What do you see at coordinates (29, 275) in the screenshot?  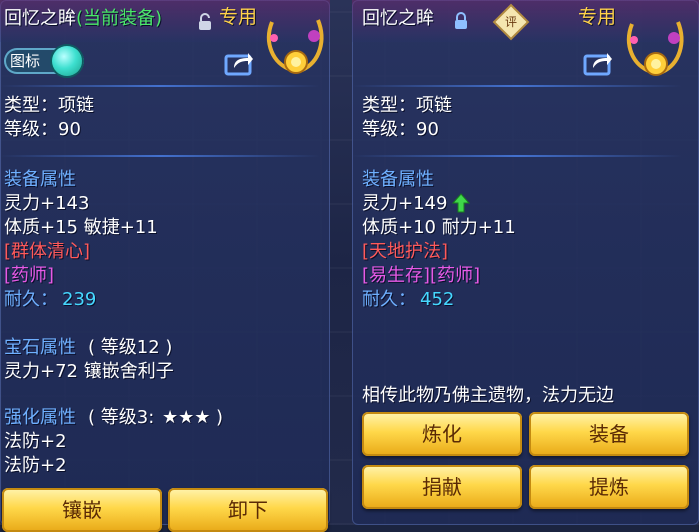 I see `sect-requirement: [药师]` at bounding box center [29, 275].